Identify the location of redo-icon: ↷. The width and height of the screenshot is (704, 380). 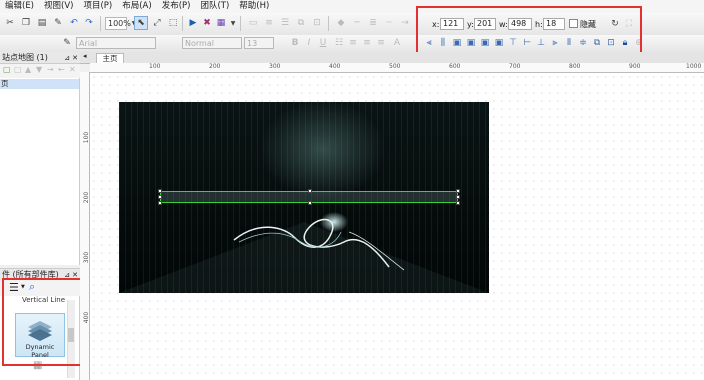
(89, 23).